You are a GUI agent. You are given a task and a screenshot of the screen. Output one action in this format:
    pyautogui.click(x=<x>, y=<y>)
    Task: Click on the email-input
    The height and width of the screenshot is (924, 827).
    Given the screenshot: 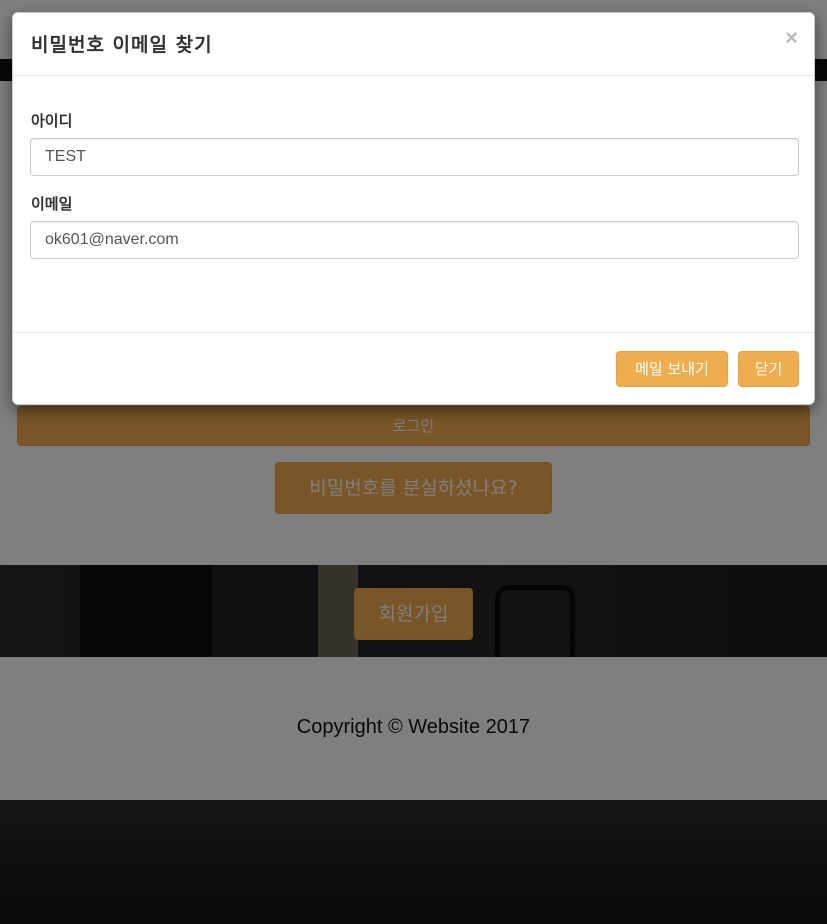 What is the action you would take?
    pyautogui.click(x=414, y=240)
    